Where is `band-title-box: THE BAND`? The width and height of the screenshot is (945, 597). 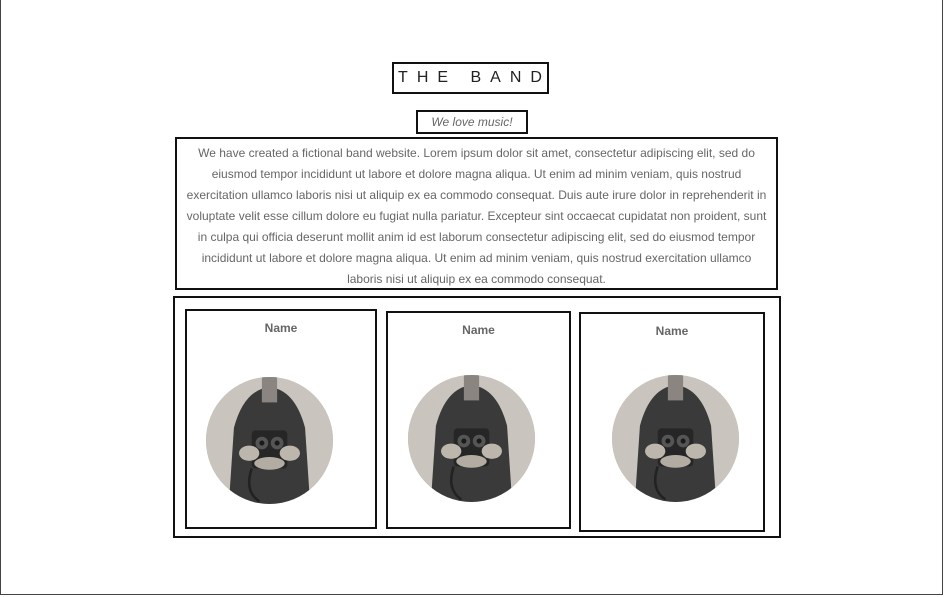
band-title-box: THE BAND is located at coordinates (470, 78).